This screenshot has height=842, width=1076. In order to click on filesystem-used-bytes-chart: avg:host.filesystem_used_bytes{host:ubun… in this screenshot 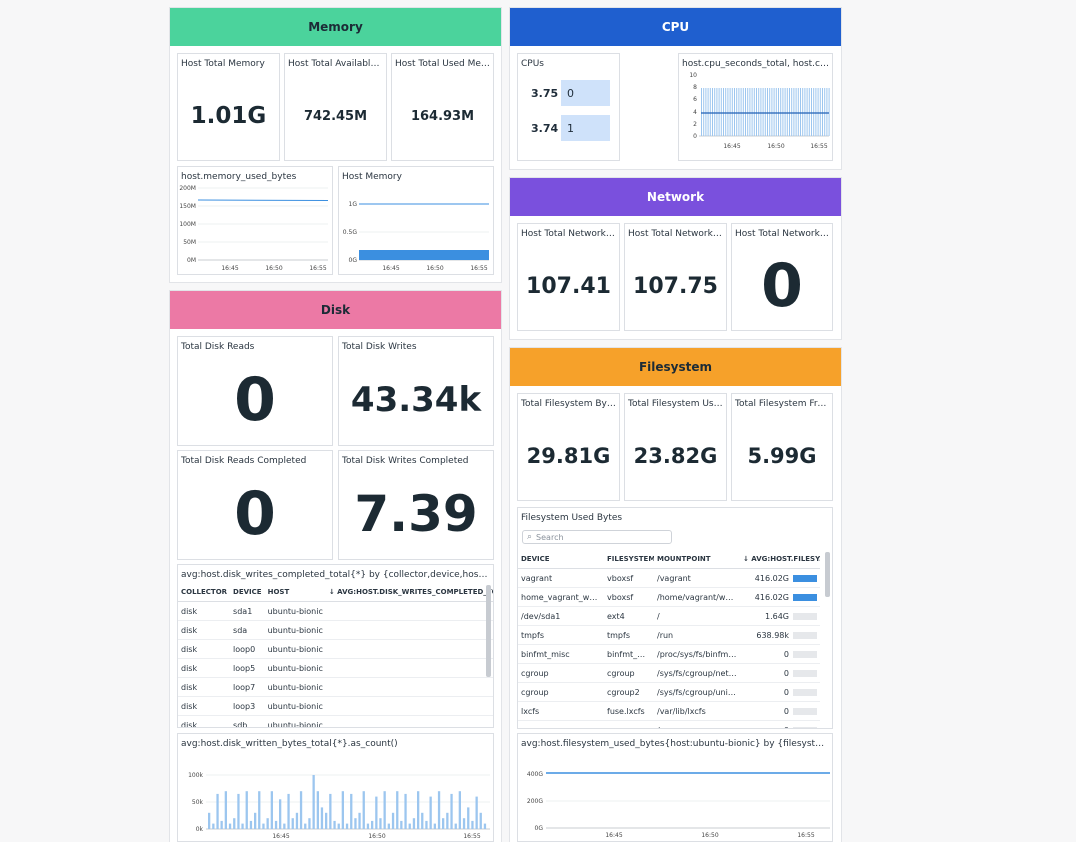, I will do `click(675, 787)`.